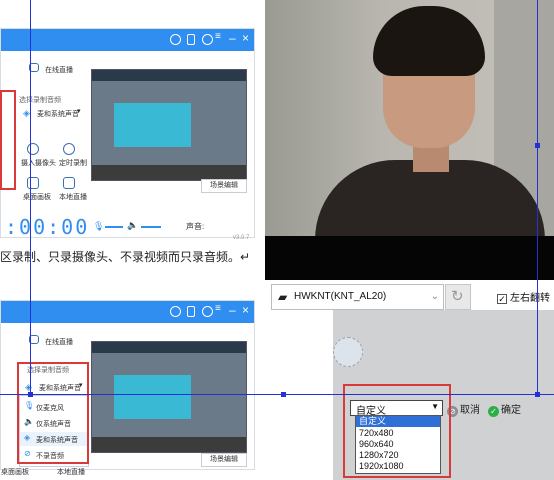 The image size is (554, 480). I want to click on device-name: HWKNT(KNT_AL20), so click(340, 296).